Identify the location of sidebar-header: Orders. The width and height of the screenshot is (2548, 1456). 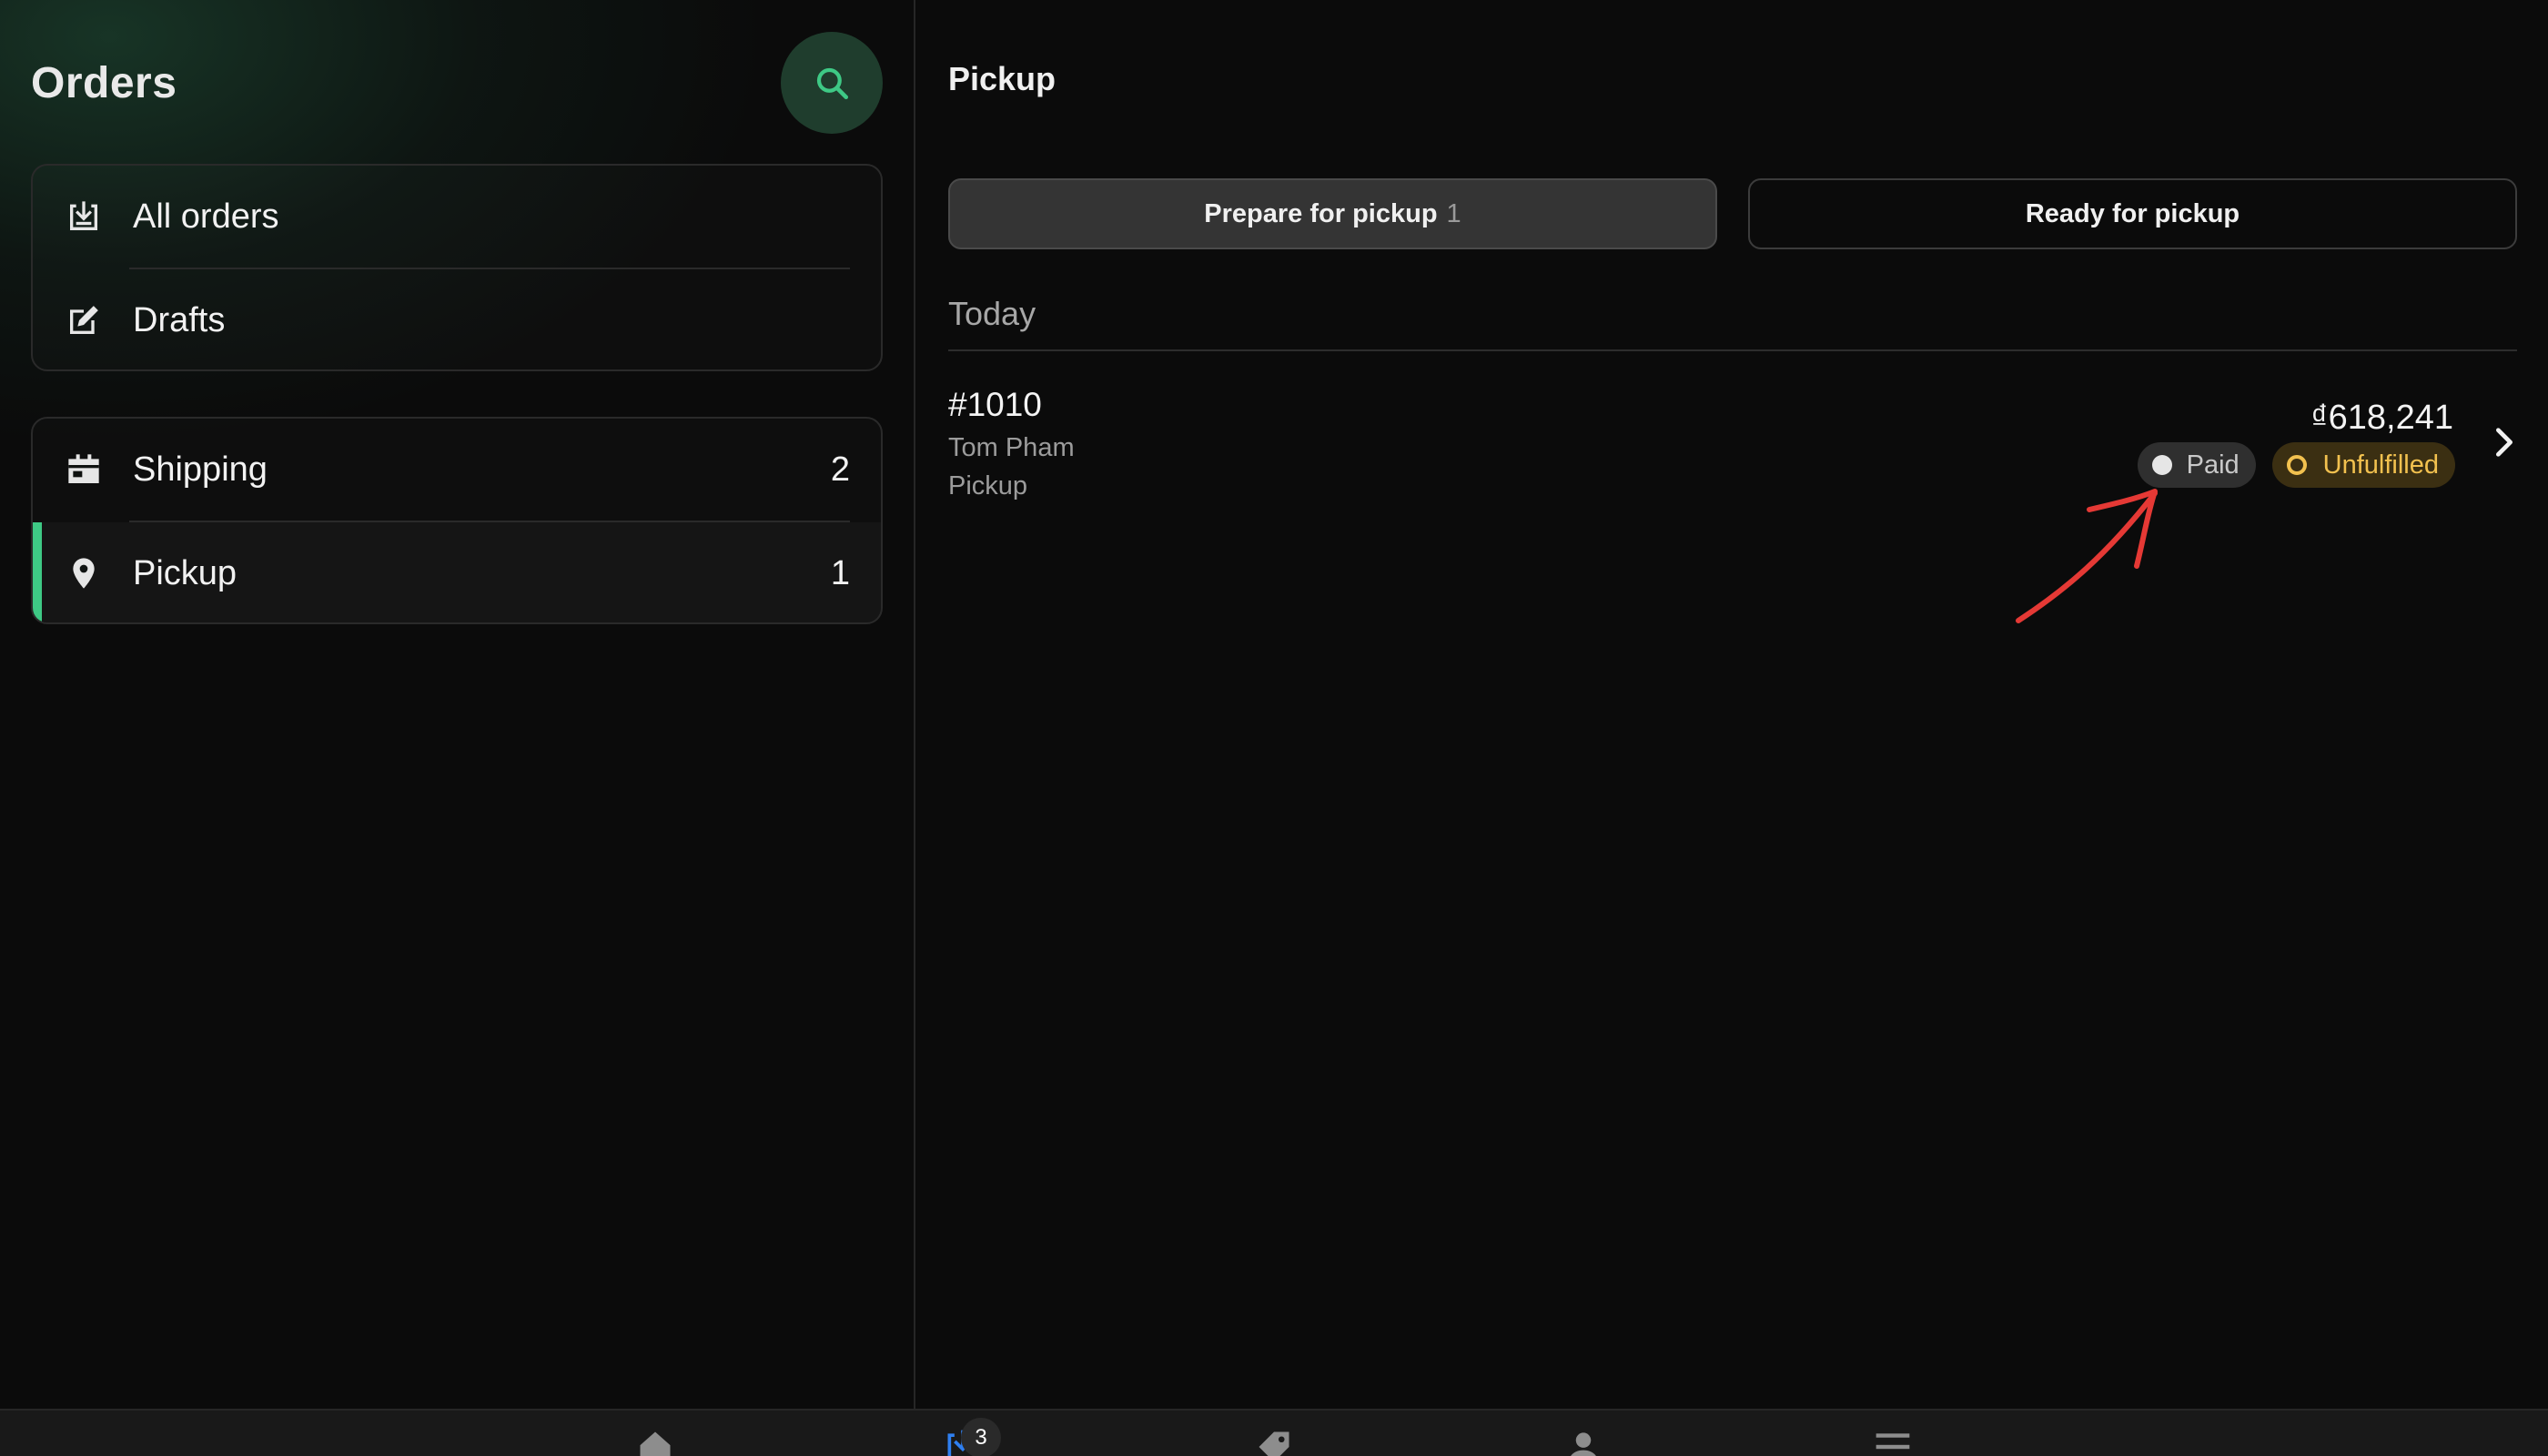
(457, 83).